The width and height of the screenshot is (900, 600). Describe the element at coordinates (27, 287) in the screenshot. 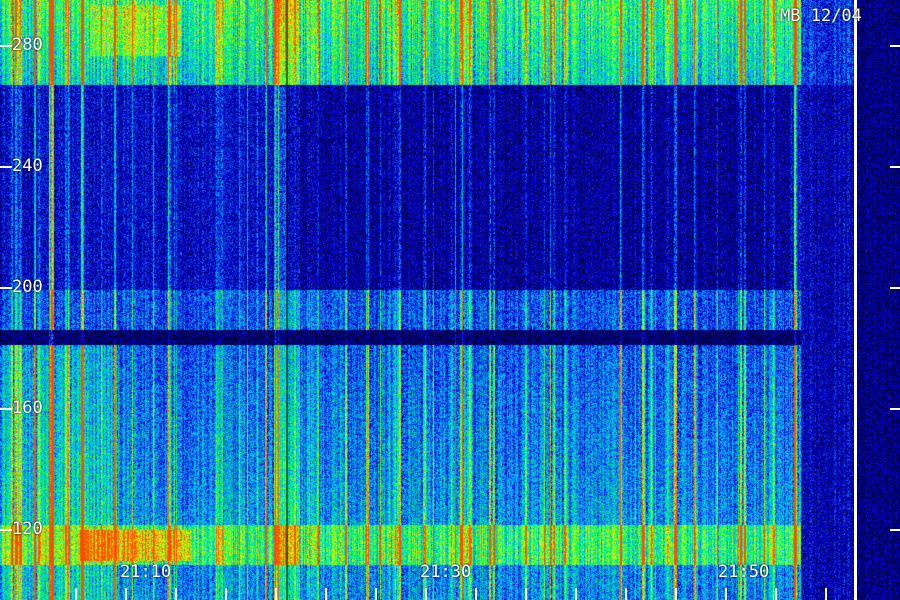

I see `y-tick-label: 200` at that location.